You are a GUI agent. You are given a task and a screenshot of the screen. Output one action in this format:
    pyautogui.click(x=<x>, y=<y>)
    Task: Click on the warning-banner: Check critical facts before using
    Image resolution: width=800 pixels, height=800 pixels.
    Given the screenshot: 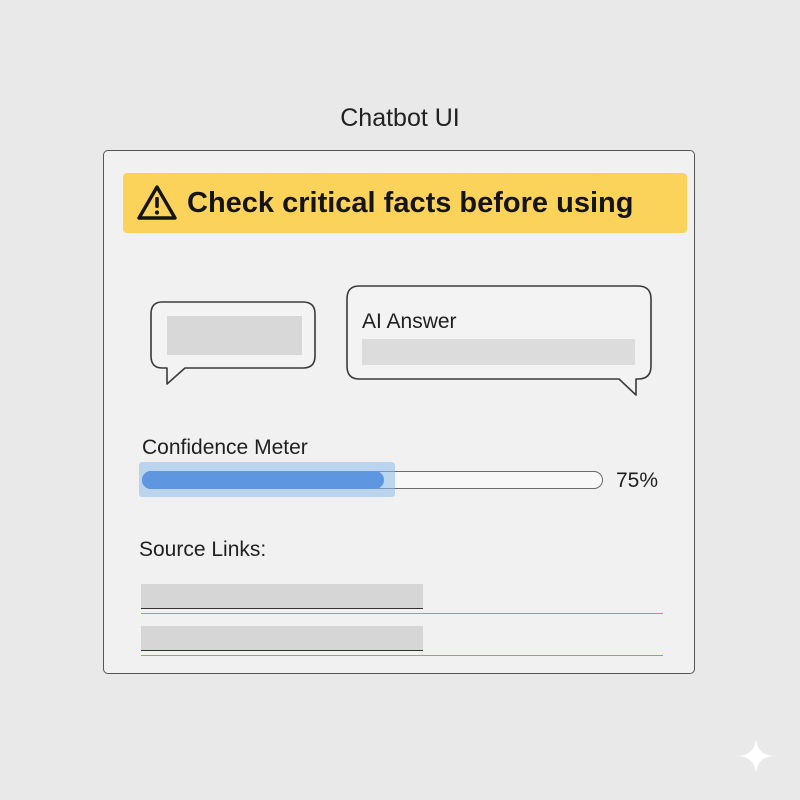 What is the action you would take?
    pyautogui.click(x=405, y=203)
    